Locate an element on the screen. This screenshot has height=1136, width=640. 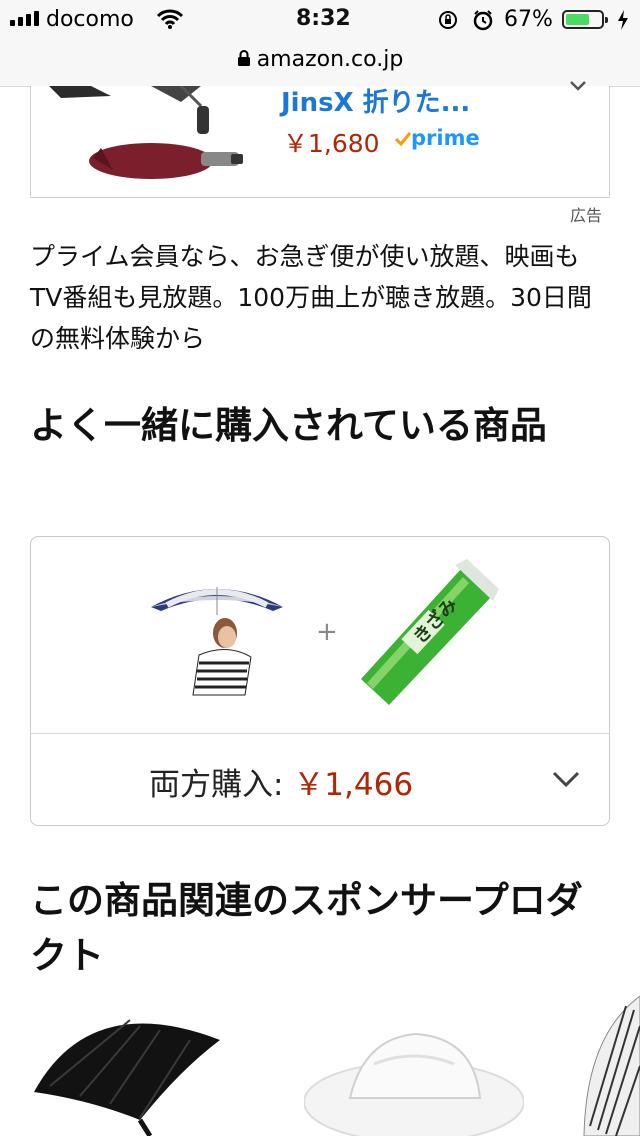
prime-label: prime is located at coordinates (445, 138).